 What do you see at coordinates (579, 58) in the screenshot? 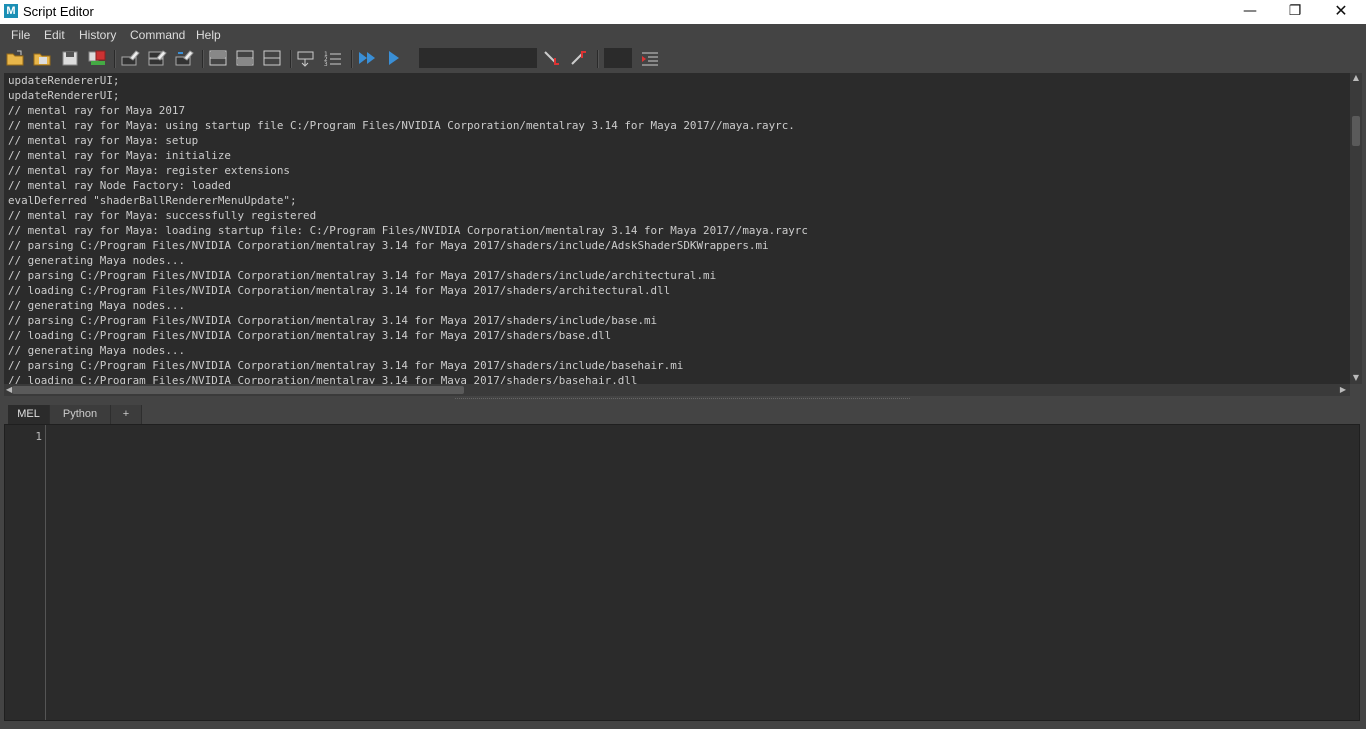
I see `search-up-icon` at bounding box center [579, 58].